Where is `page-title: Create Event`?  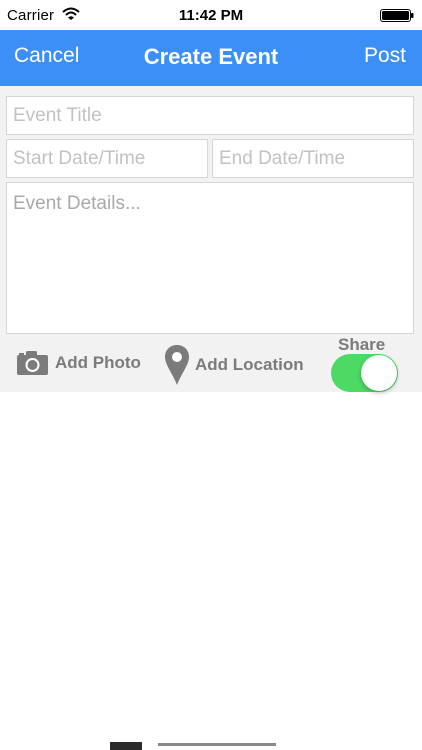 page-title: Create Event is located at coordinates (211, 56).